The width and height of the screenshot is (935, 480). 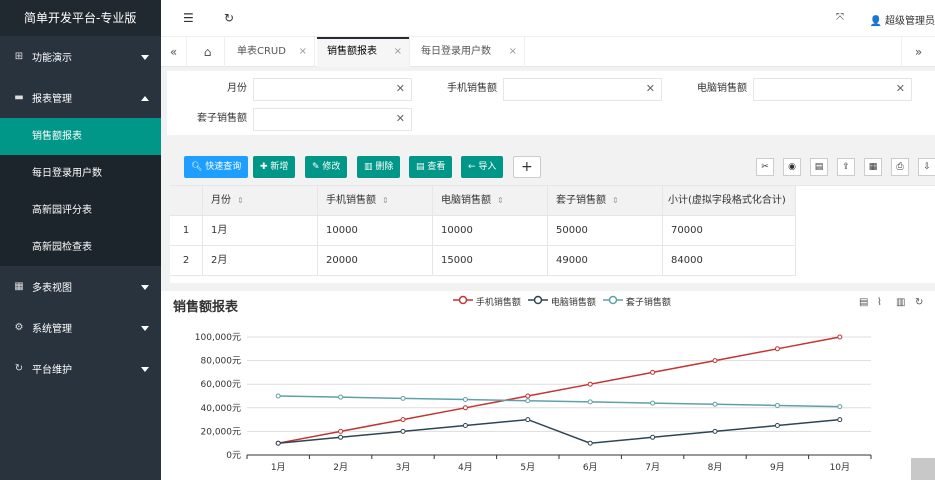 I want to click on column-header-month: 月份 ⇕, so click(x=260, y=201).